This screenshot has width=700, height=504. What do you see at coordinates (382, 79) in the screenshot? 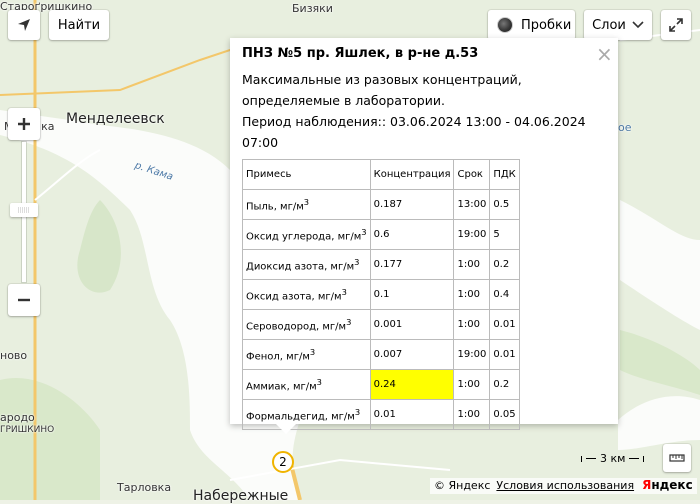
I see `balloon-description-line-1: Максимальные из разовых концентраций,` at bounding box center [382, 79].